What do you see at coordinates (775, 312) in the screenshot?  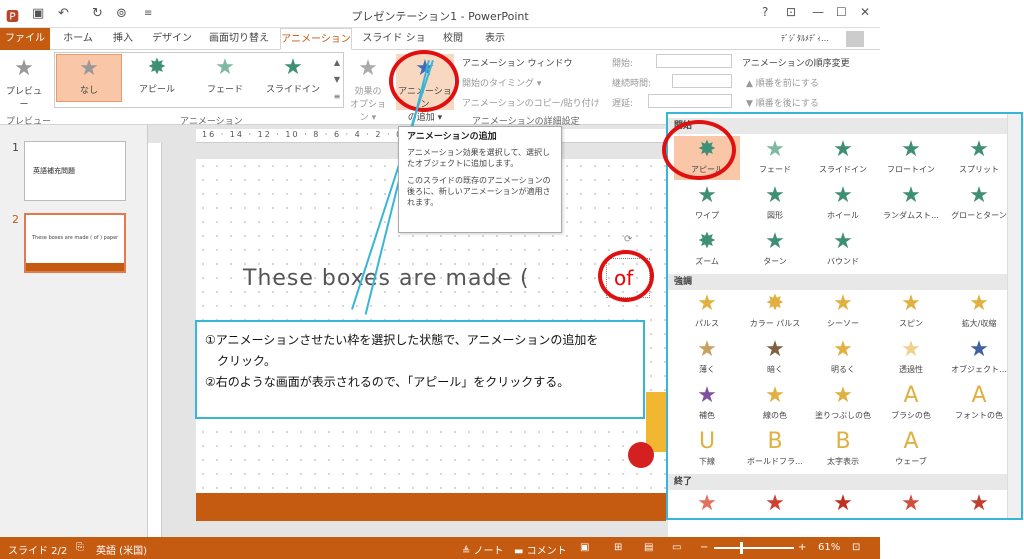 I see `emphasis-item: ✸ カラー パルス` at bounding box center [775, 312].